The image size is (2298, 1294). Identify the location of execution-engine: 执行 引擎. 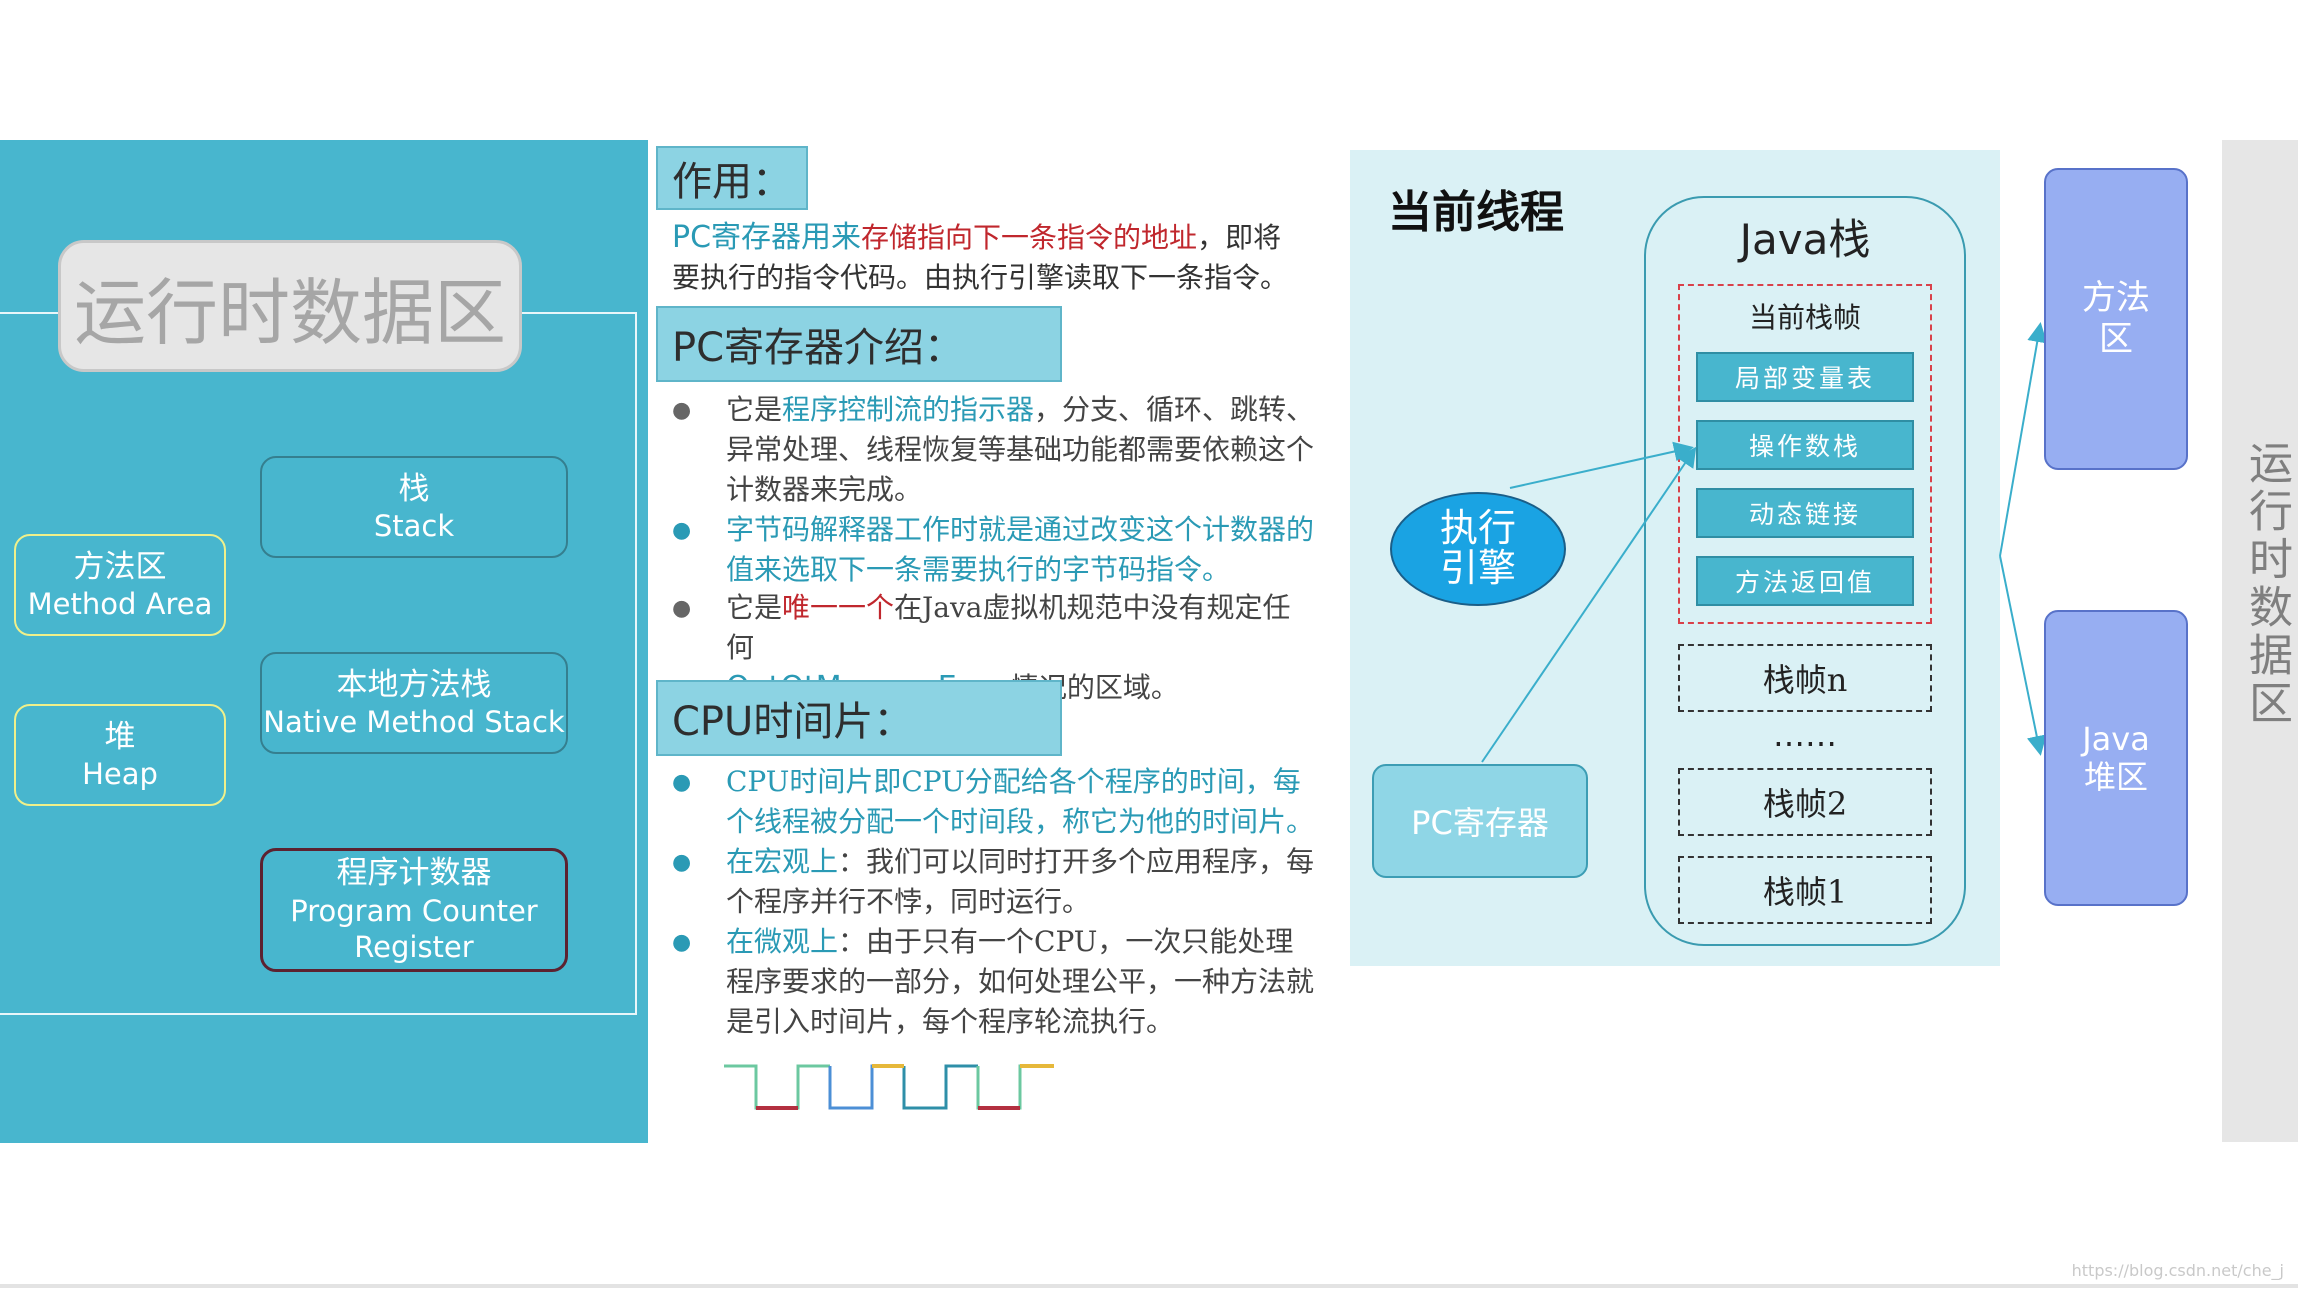
(1478, 549).